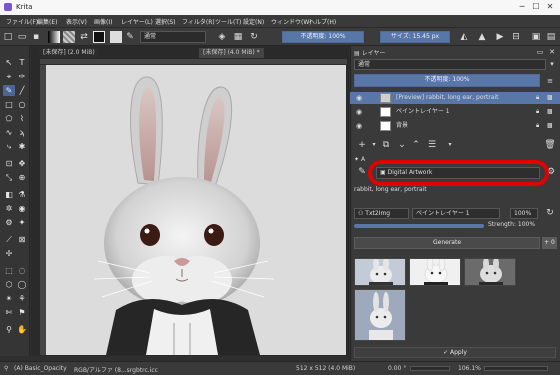 The height and width of the screenshot is (375, 560). Describe the element at coordinates (22, 208) in the screenshot. I see `fill-tool-icon: ◉` at that location.